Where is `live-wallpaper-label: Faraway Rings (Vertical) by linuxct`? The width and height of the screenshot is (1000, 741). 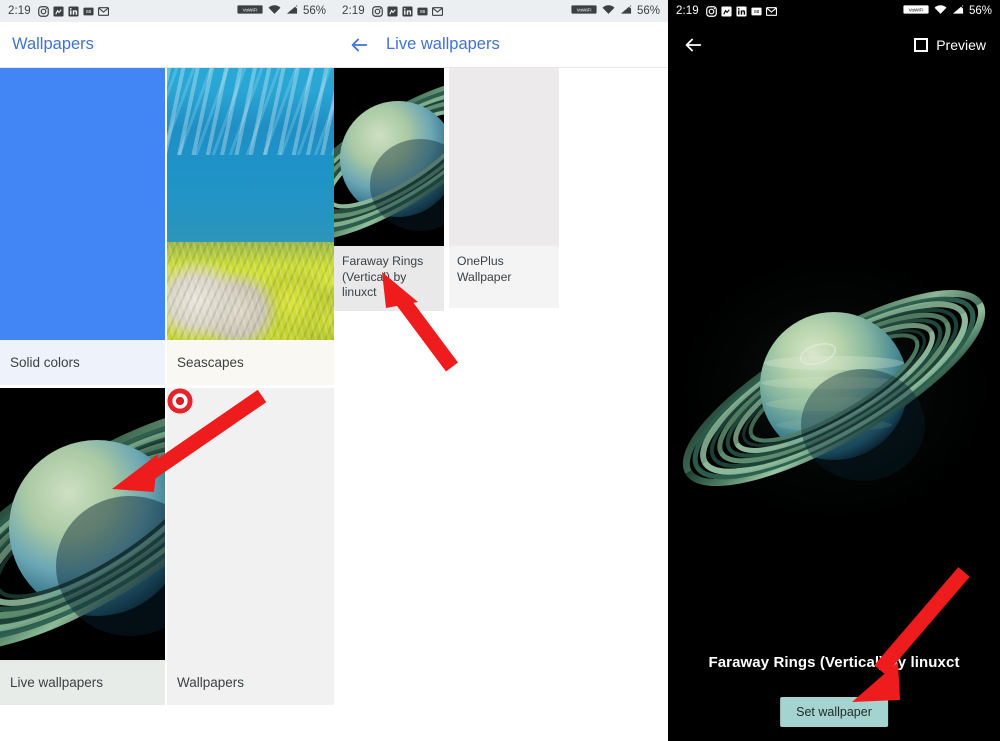 live-wallpaper-label: Faraway Rings (Vertical) by linuxct is located at coordinates (389, 278).